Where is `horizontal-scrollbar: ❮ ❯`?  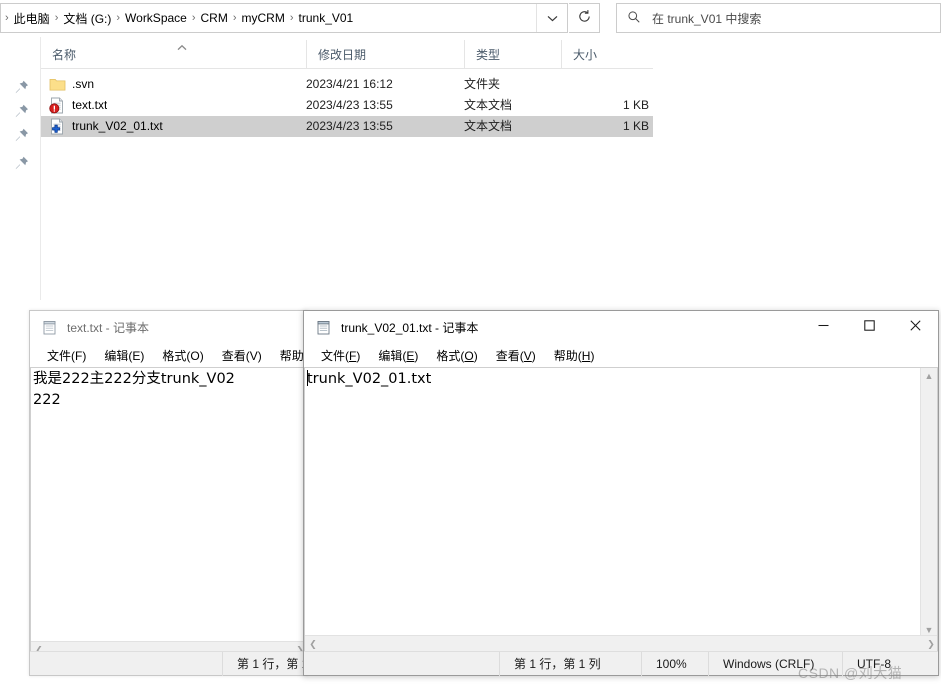 horizontal-scrollbar: ❮ ❯ is located at coordinates (621, 643).